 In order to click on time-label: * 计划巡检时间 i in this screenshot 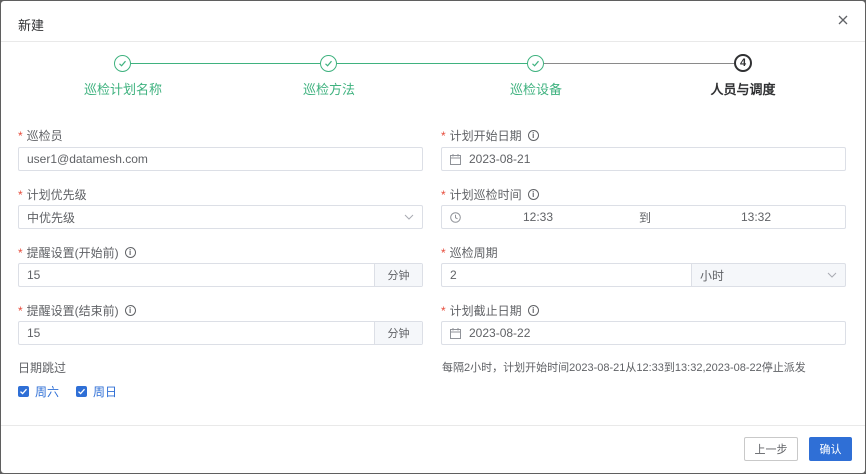, I will do `click(490, 194)`.